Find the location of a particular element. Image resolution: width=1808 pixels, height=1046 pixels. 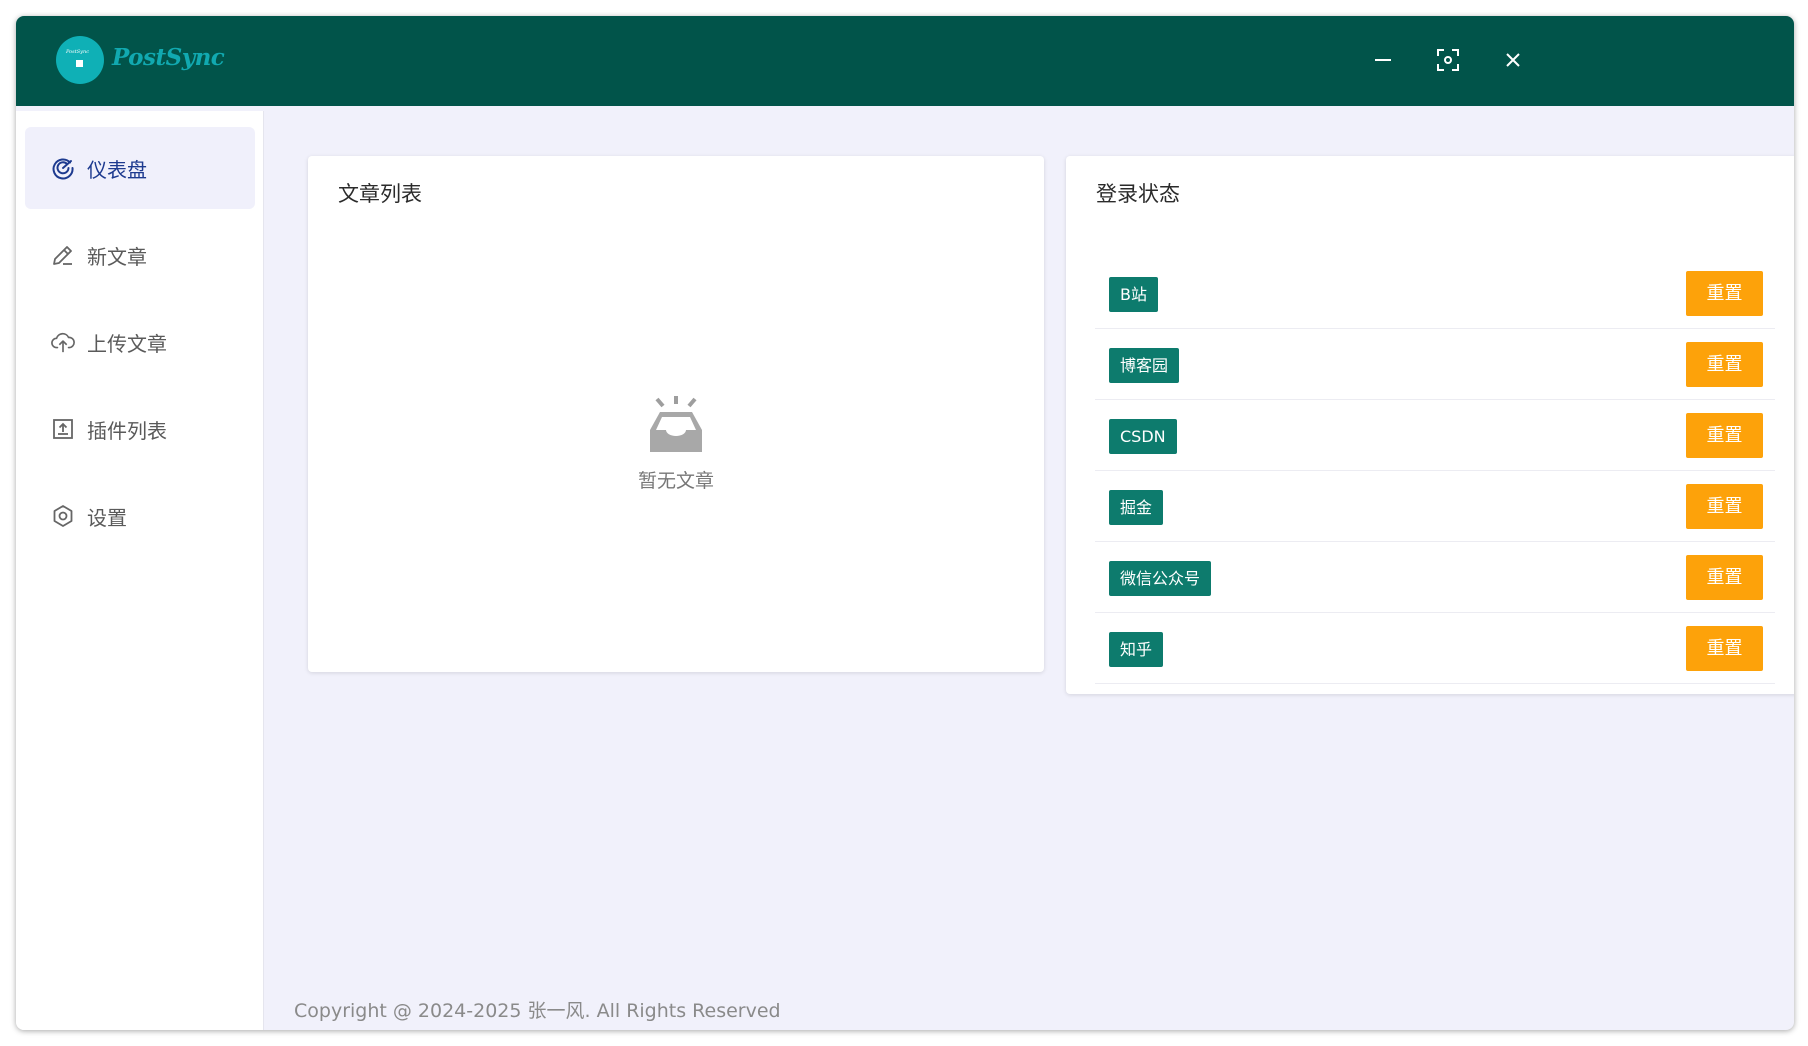

platform-tag: CSDN is located at coordinates (1143, 436).